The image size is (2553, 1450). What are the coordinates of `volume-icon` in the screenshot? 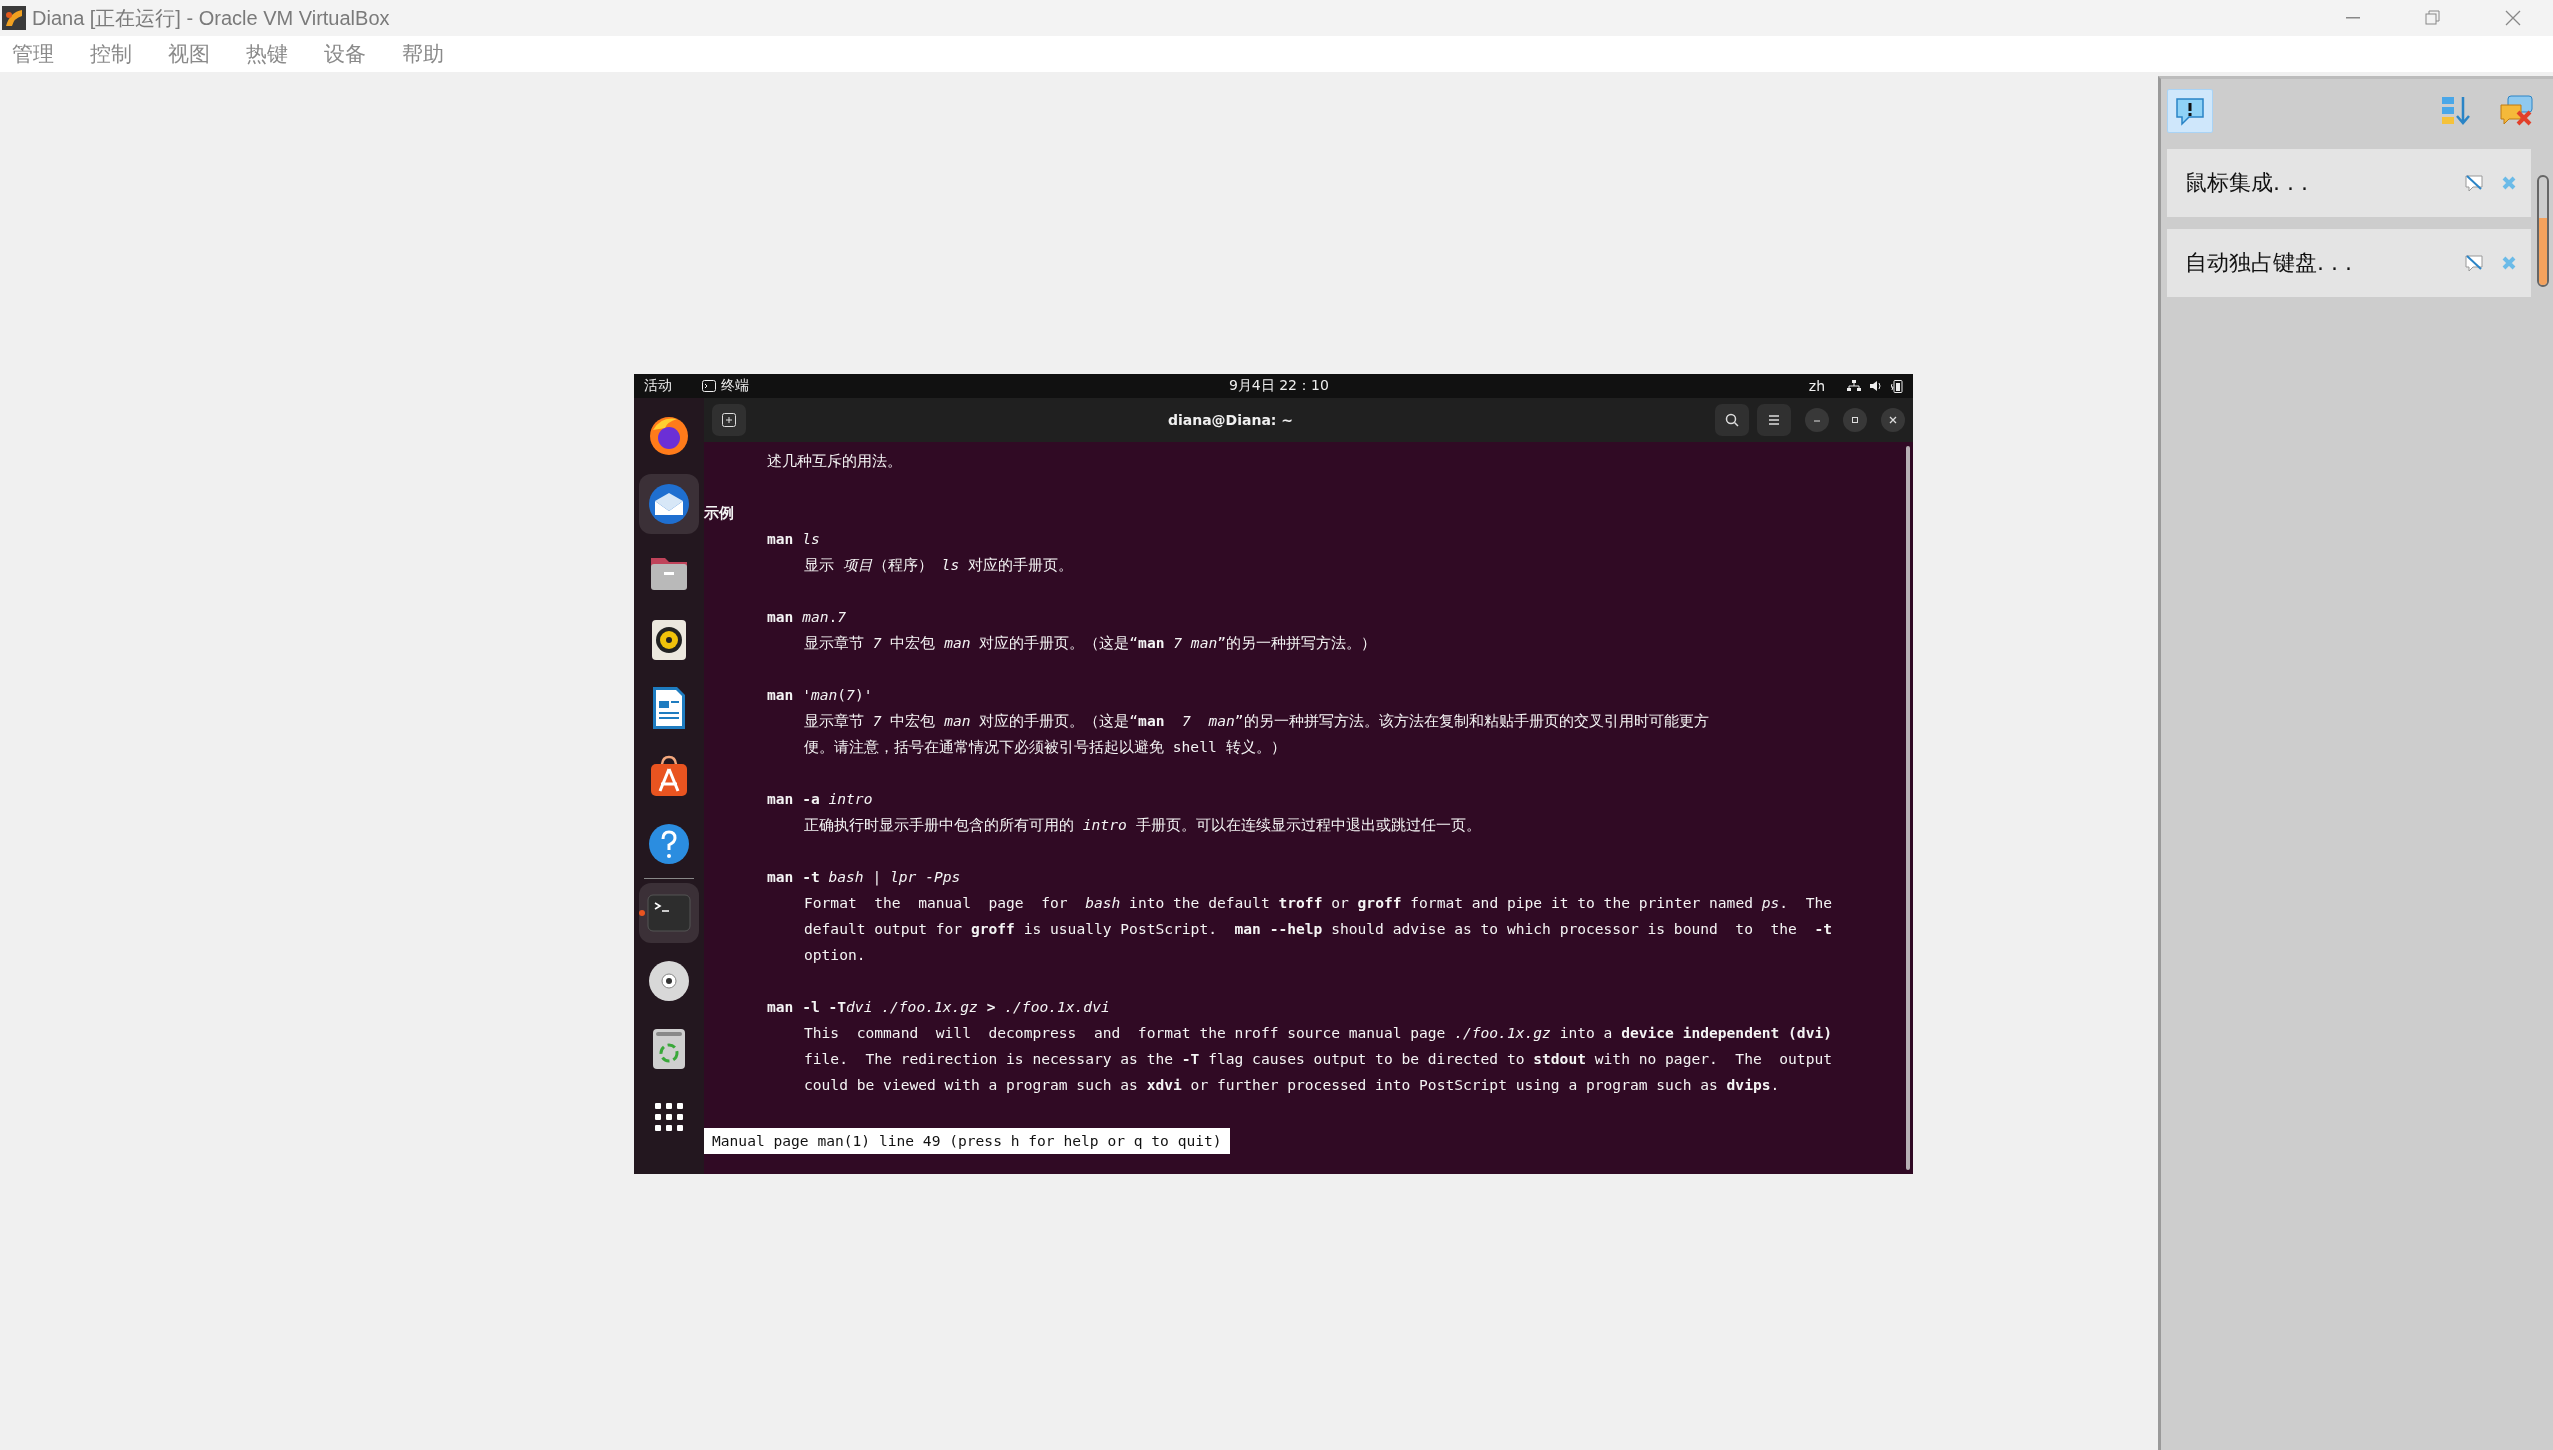 It's located at (1876, 386).